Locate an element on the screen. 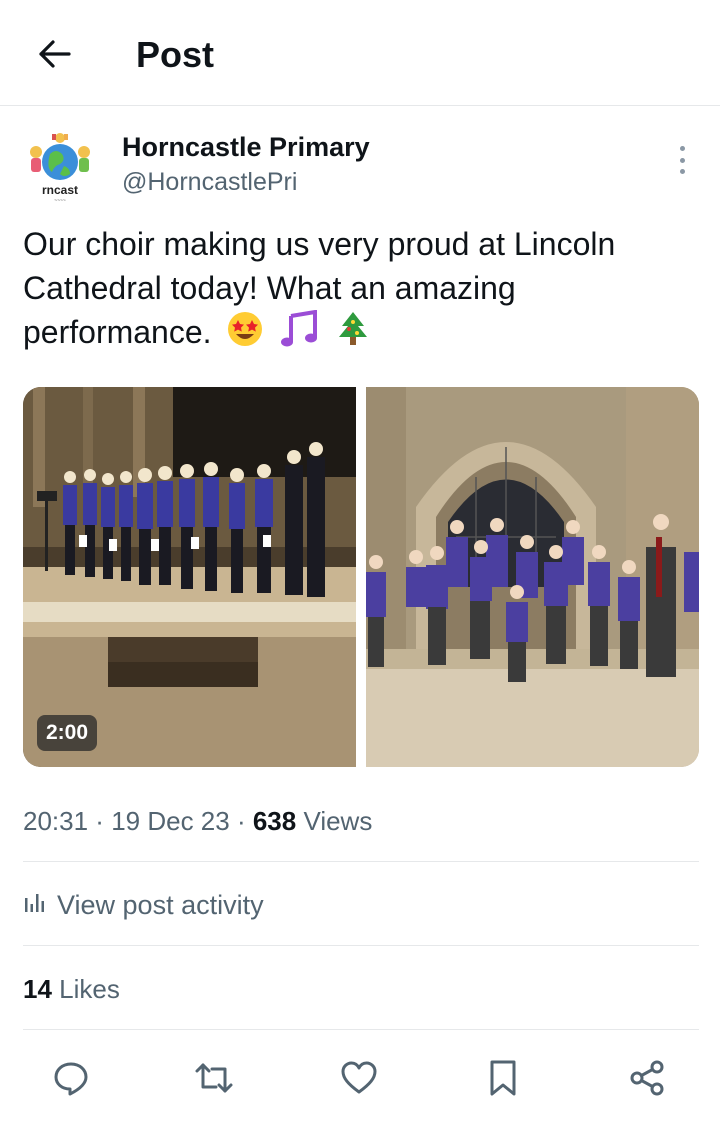  post-time: 20:31 is located at coordinates (56, 821).